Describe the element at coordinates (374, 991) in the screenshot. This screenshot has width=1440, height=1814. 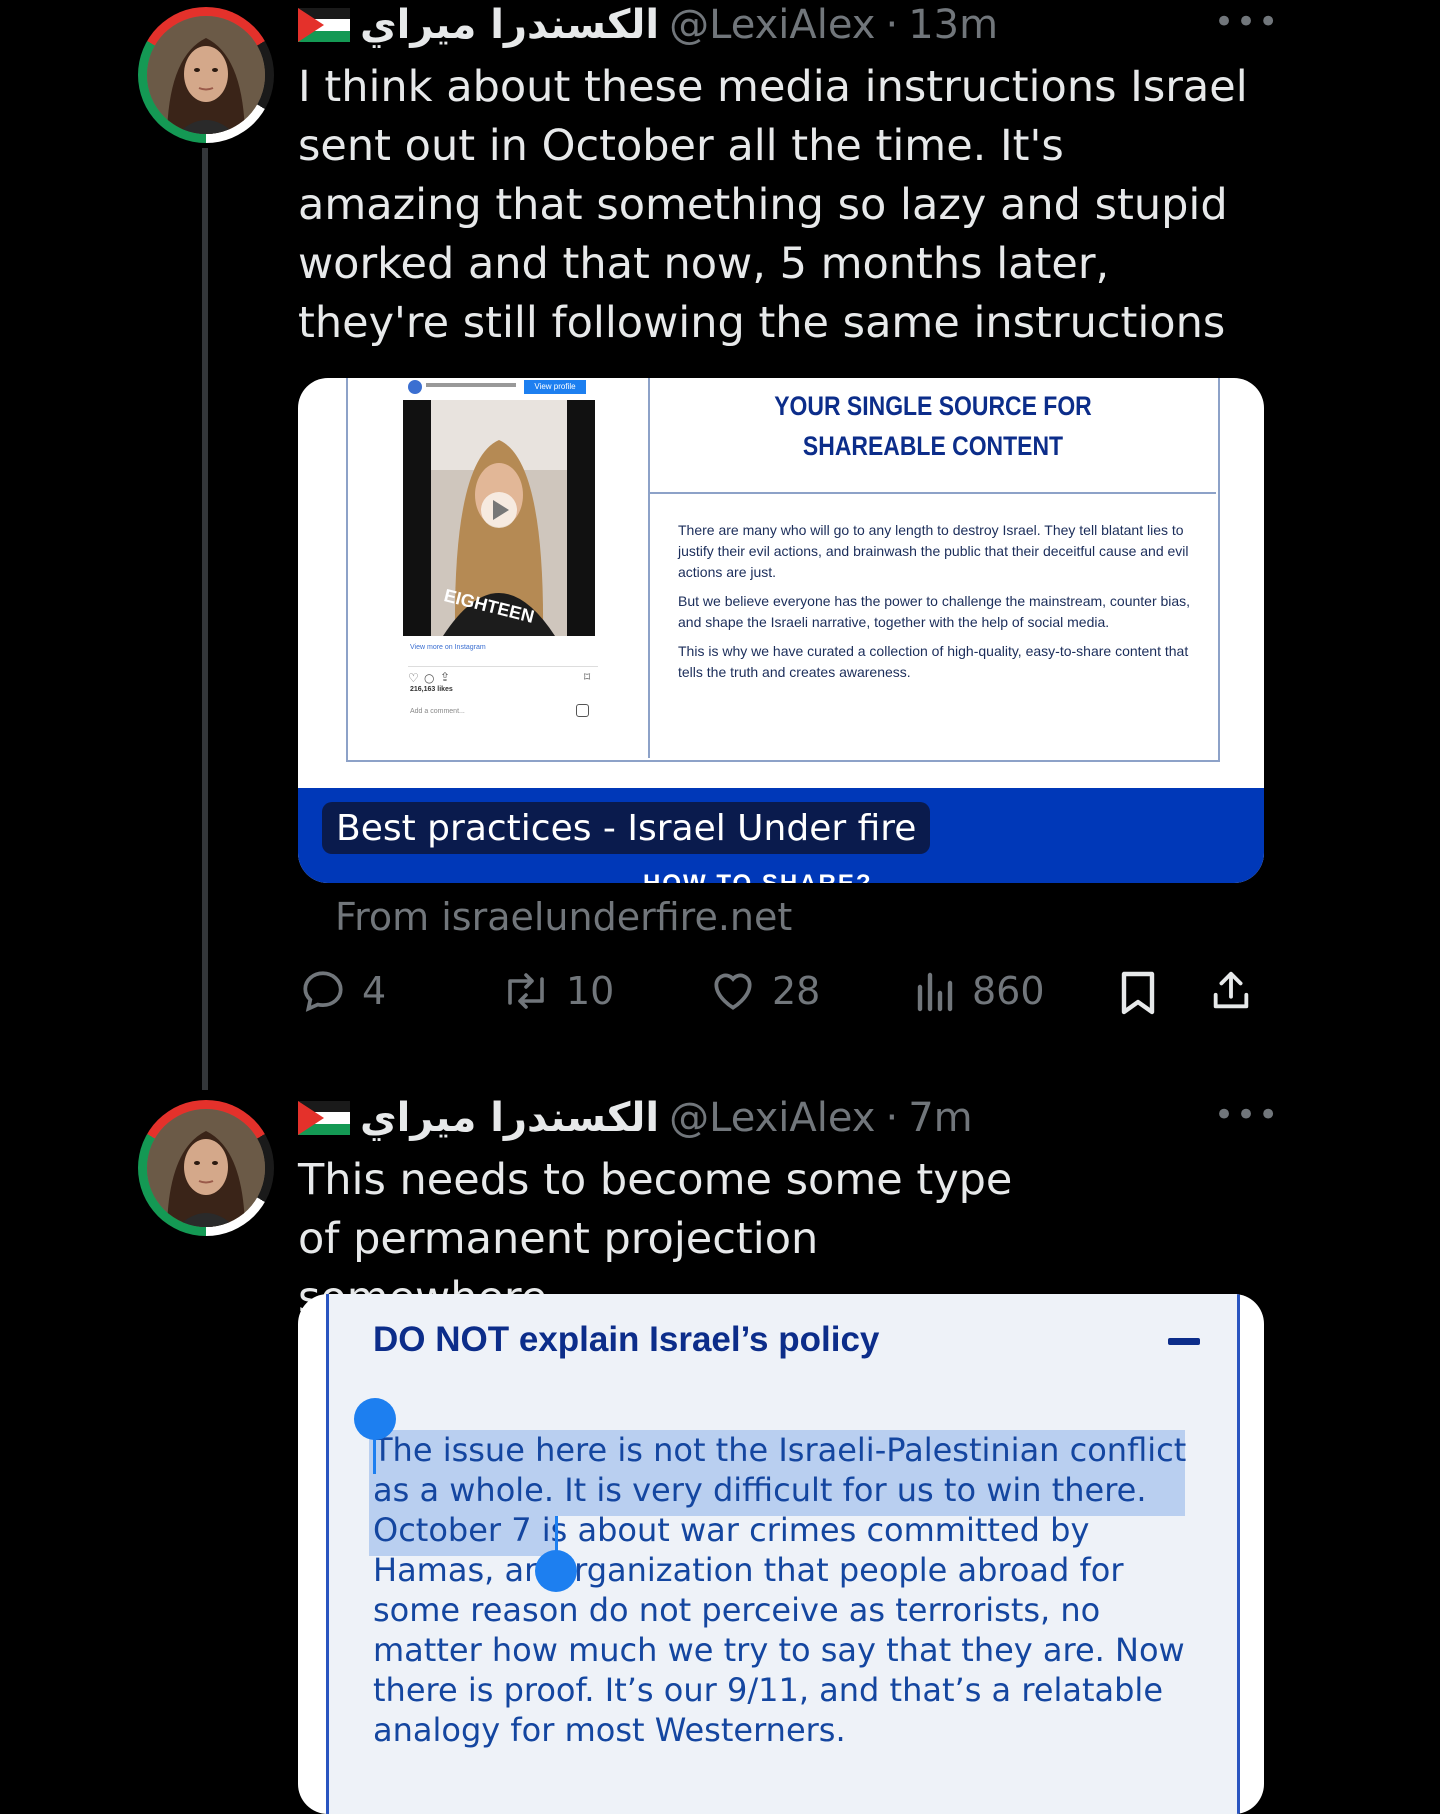
I see `reply-count: 4` at that location.